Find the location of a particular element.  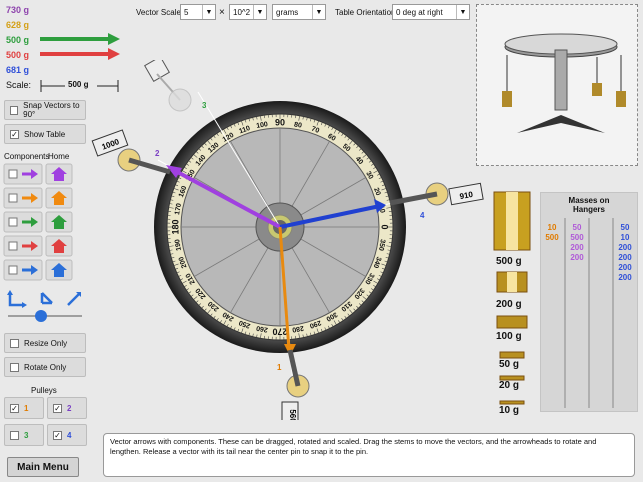

degree-label: 90 is located at coordinates (280, 123).